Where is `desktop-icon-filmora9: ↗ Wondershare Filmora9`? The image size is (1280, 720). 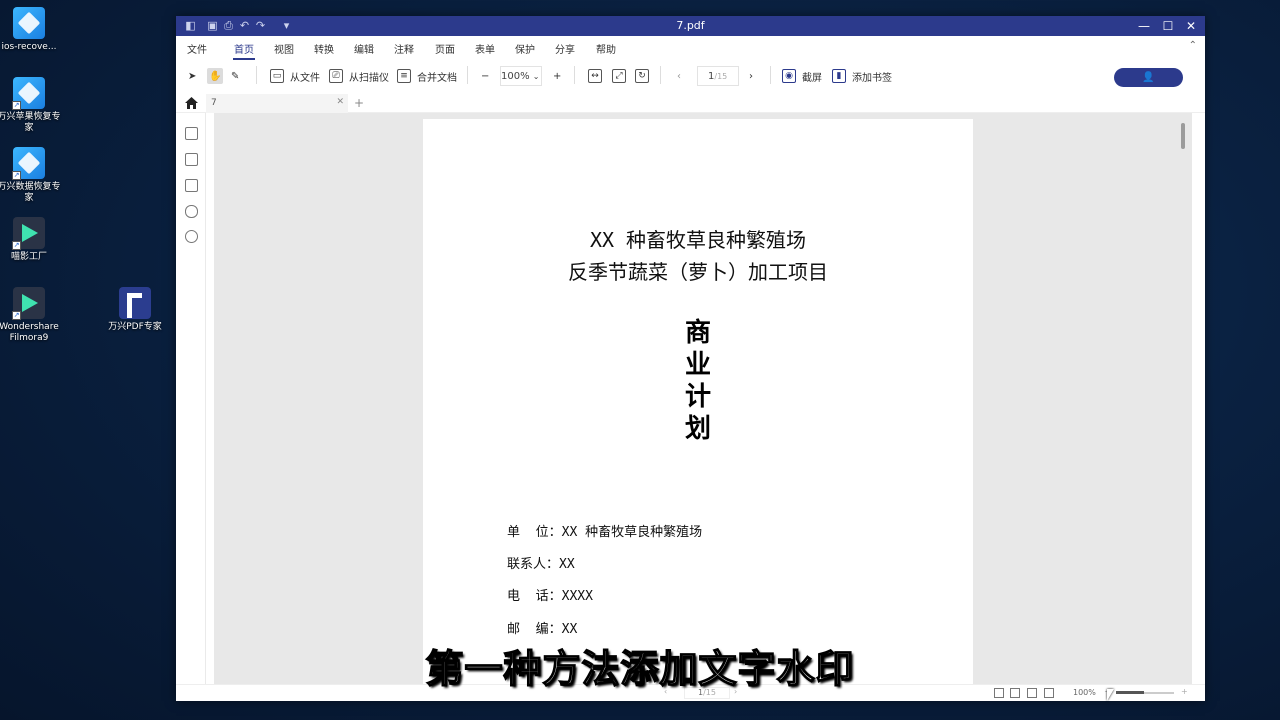
desktop-icon-filmora9: ↗ Wondershare Filmora9 is located at coordinates (30, 315).